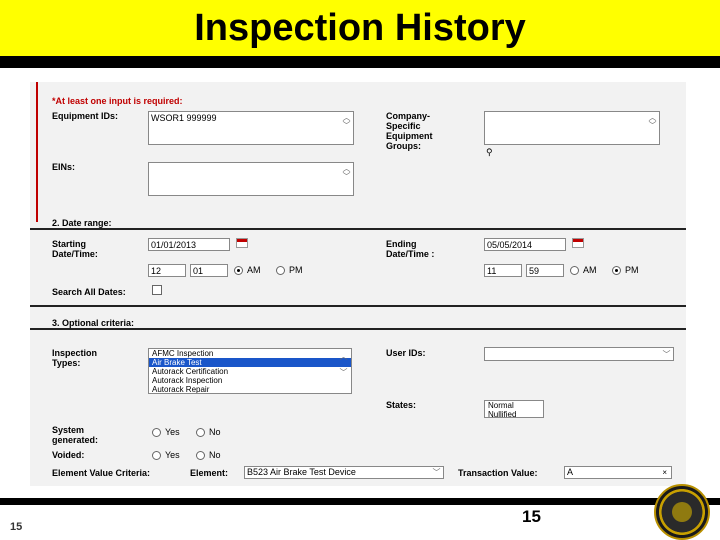  Describe the element at coordinates (251, 179) in the screenshot. I see `eins-input: ︿ ﹀` at that location.